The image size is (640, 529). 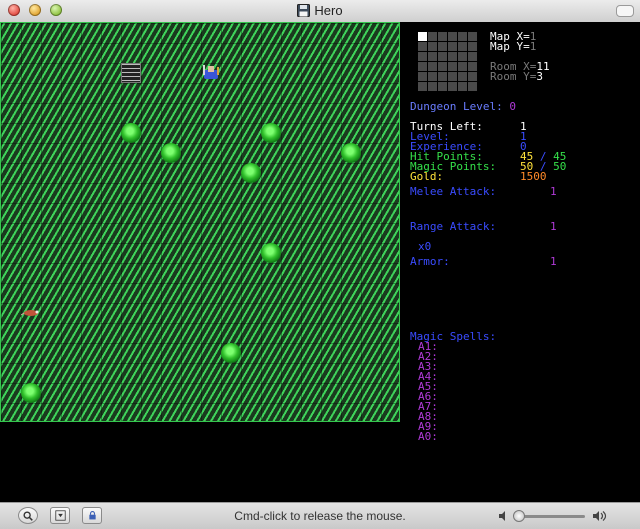 What do you see at coordinates (428, 392) in the screenshot?
I see `spell-list: A1: A2: A3: A4: A5: A6: A7: A8: A9: A0:` at bounding box center [428, 392].